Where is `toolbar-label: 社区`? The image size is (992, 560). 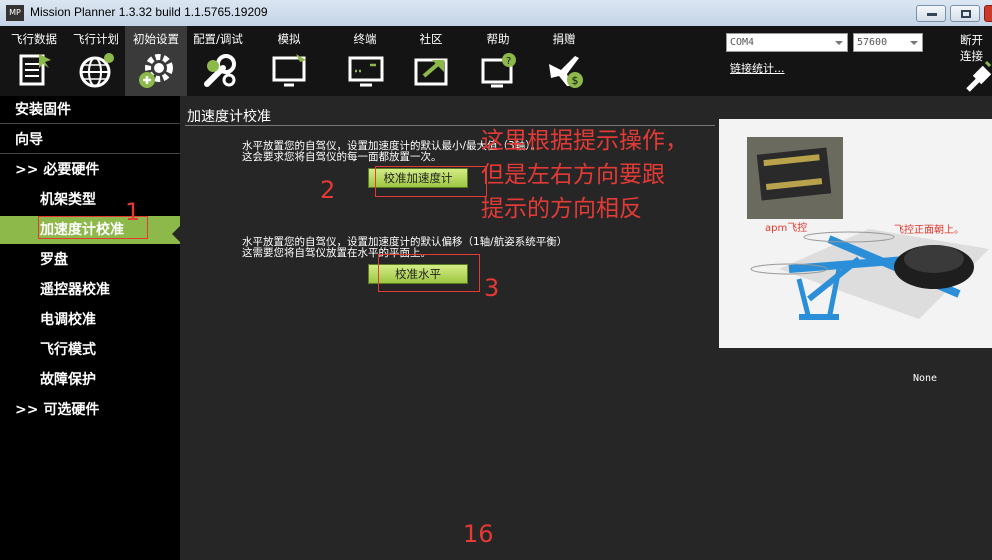 toolbar-label: 社区 is located at coordinates (431, 39).